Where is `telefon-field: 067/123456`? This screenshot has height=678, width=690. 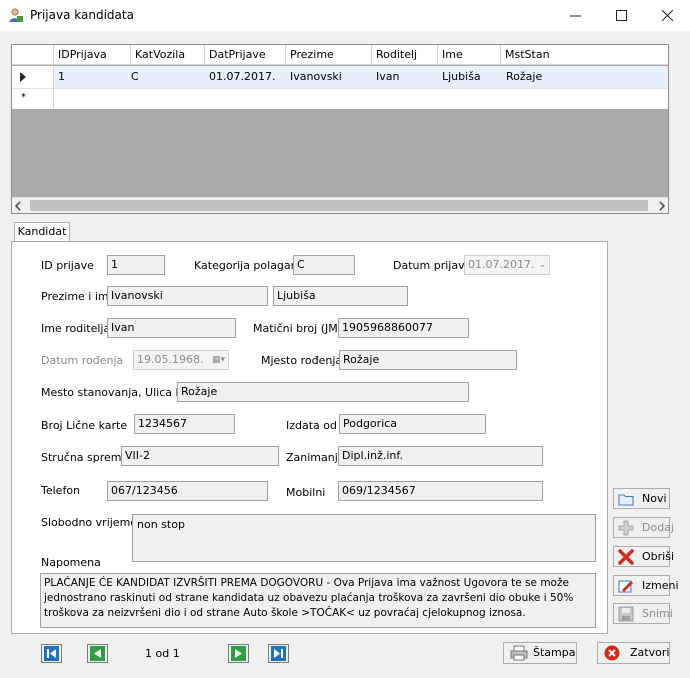 telefon-field: 067/123456 is located at coordinates (187, 491).